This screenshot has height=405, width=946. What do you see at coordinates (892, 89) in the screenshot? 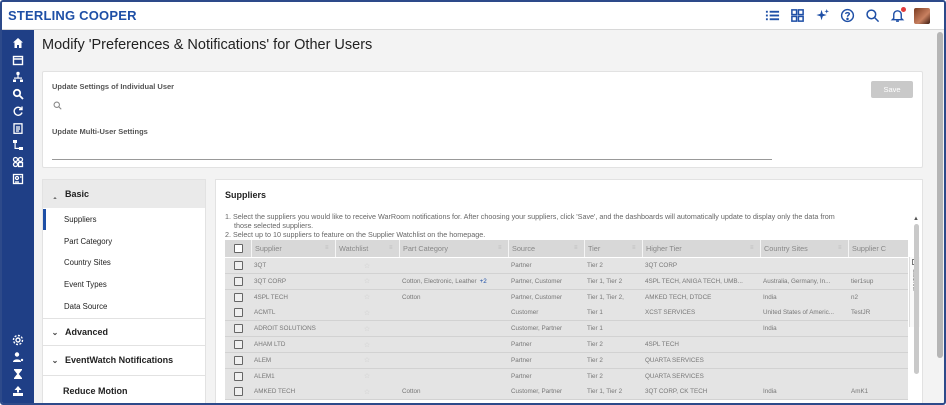
I see `save-button: Save` at bounding box center [892, 89].